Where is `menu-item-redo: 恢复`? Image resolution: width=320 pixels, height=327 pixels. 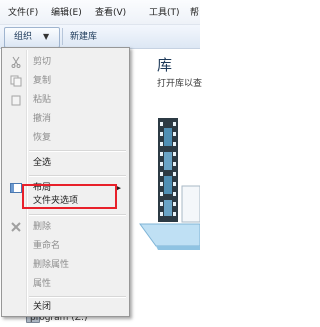
menu-item-redo: 恢复 is located at coordinates (65, 138).